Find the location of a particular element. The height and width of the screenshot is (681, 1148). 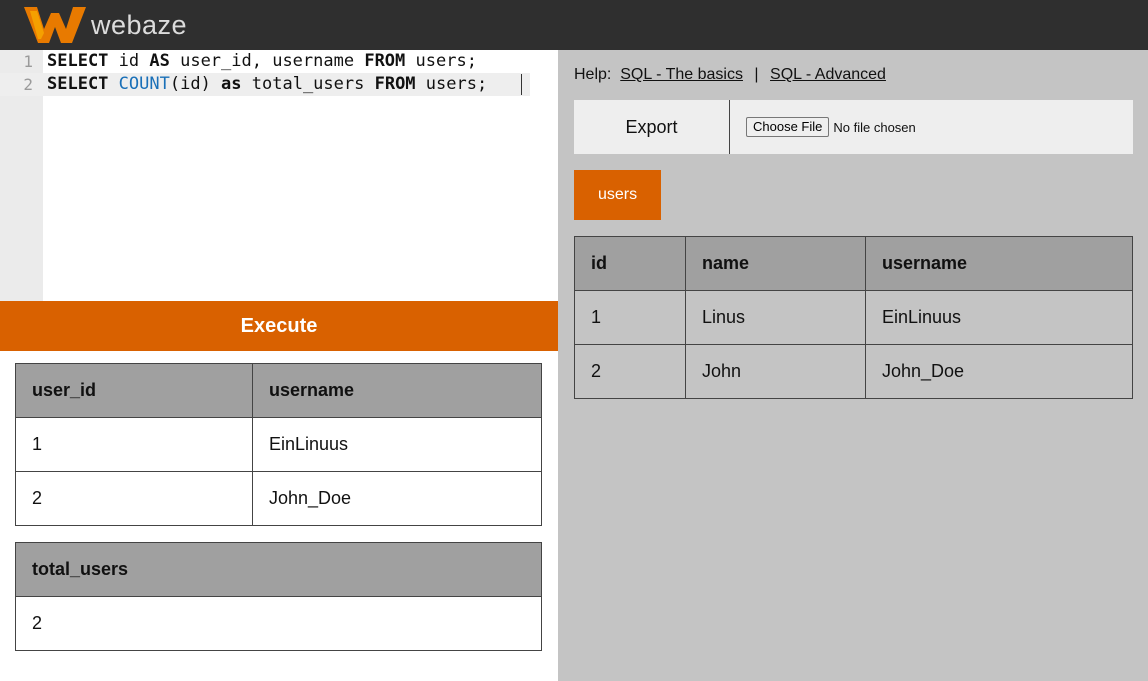

table-cell: John is located at coordinates (775, 371).